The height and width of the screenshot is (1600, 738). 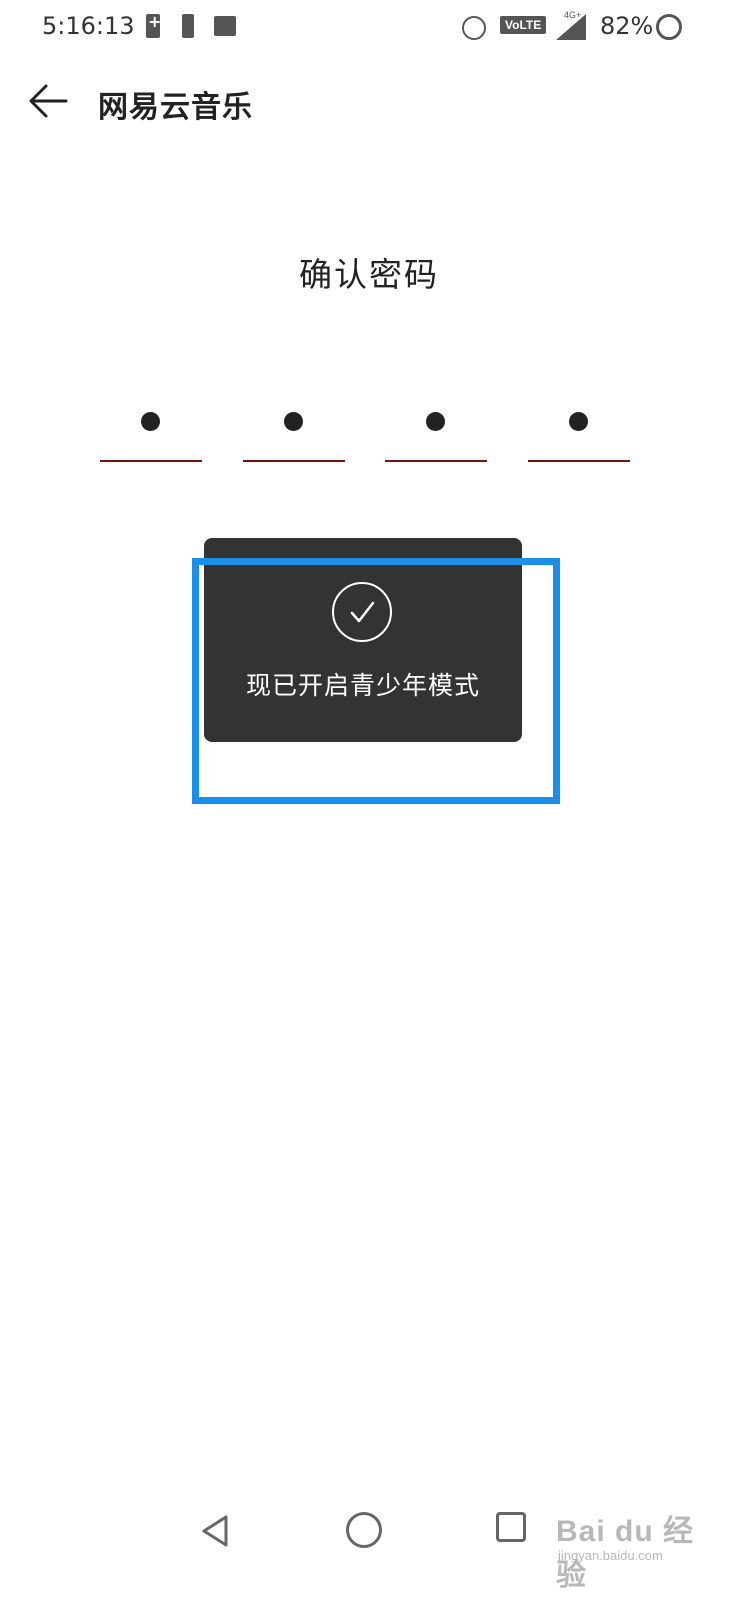 I want to click on watermark-sub: jingyan.baidu.com, so click(x=610, y=1555).